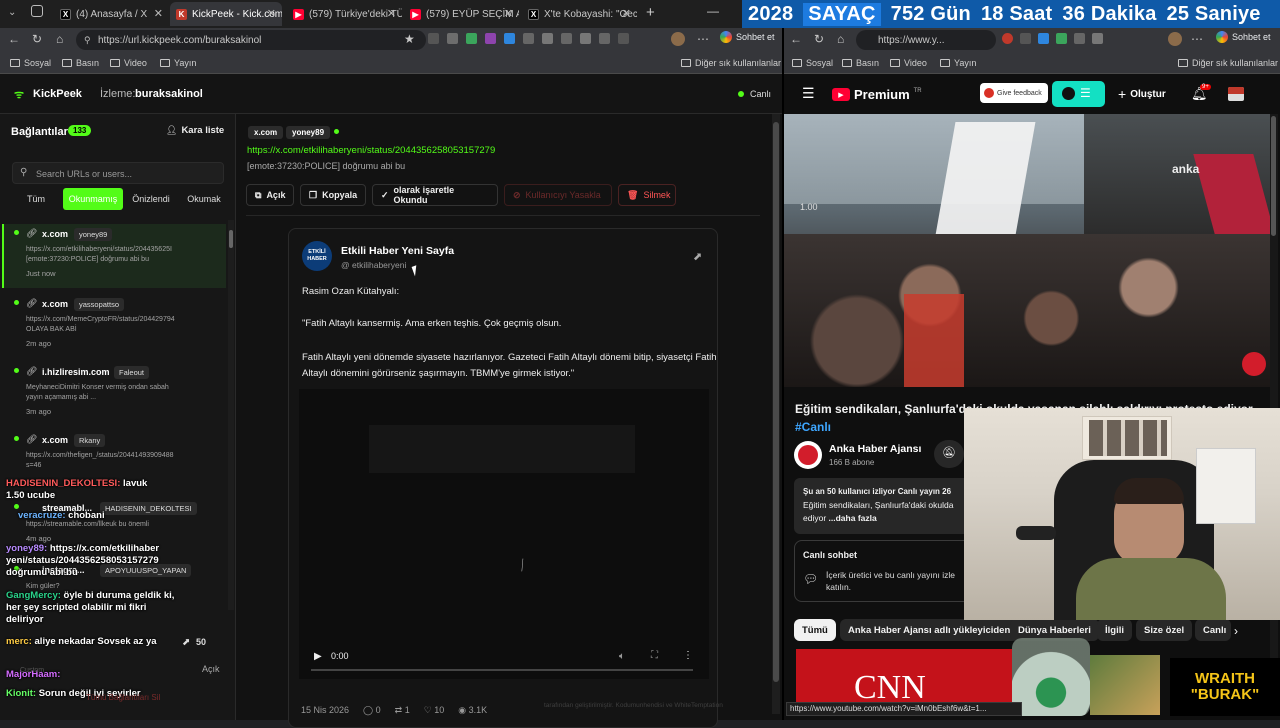 This screenshot has height=728, width=1280. What do you see at coordinates (1114, 630) in the screenshot?
I see `chip-related: İlgili` at bounding box center [1114, 630].